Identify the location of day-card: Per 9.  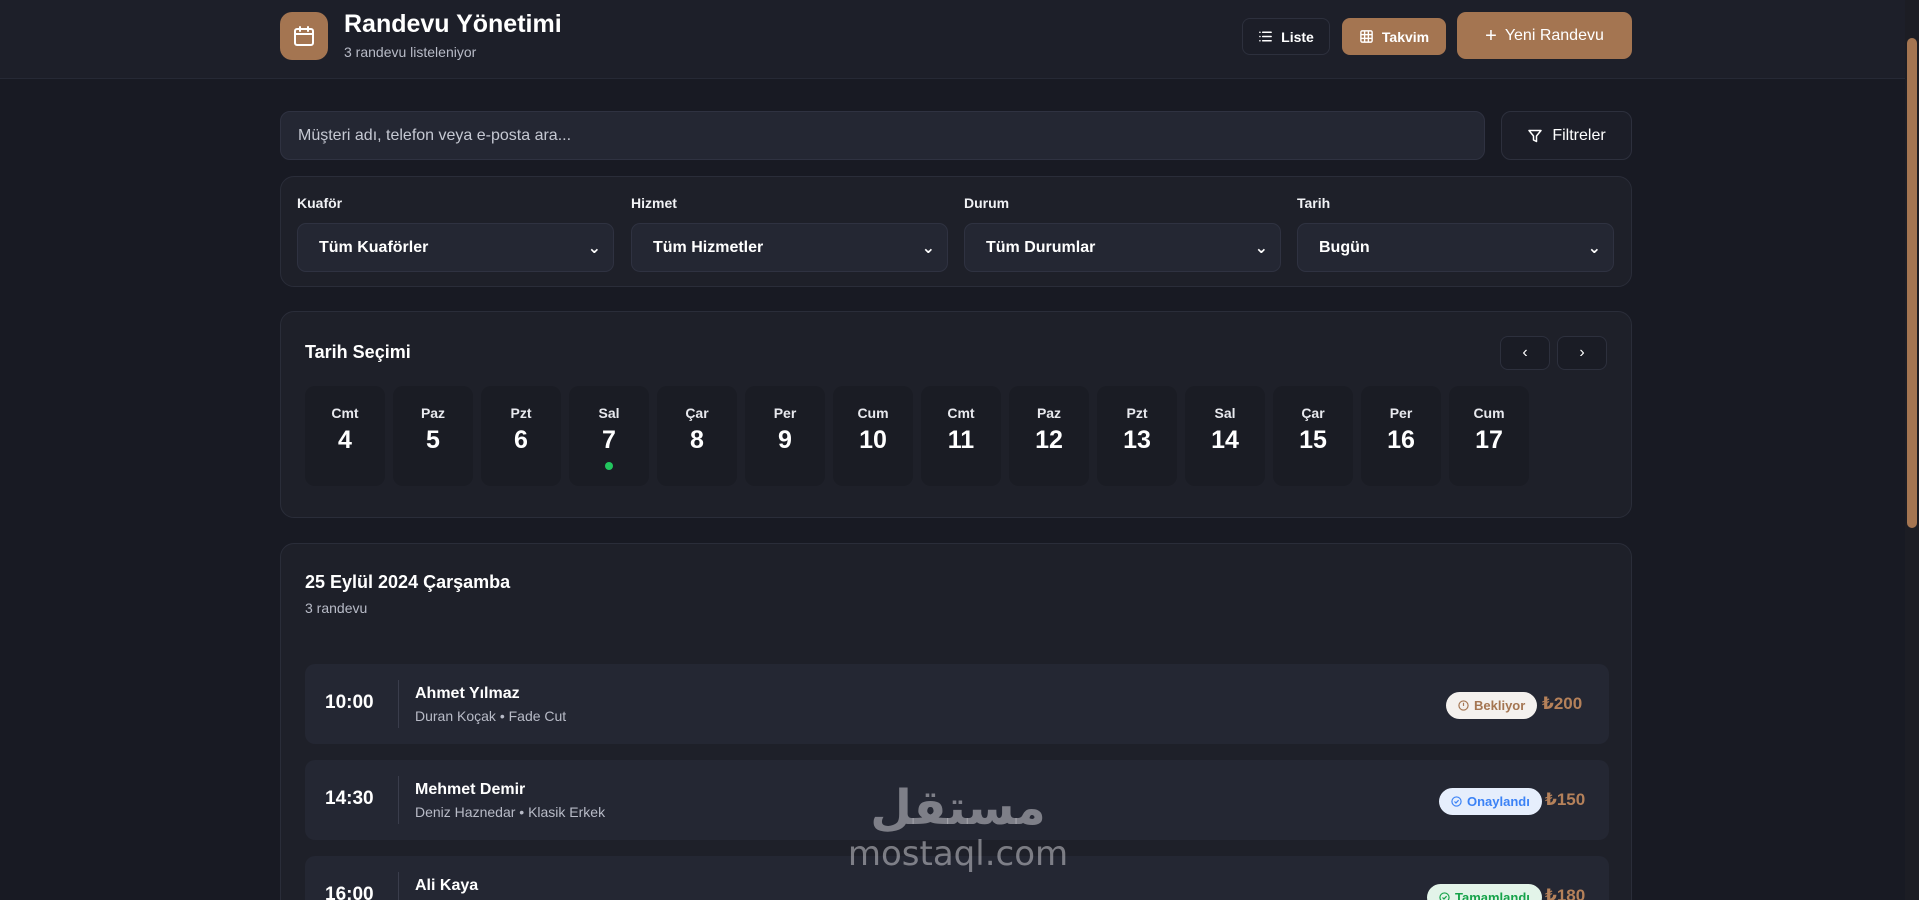
(785, 436).